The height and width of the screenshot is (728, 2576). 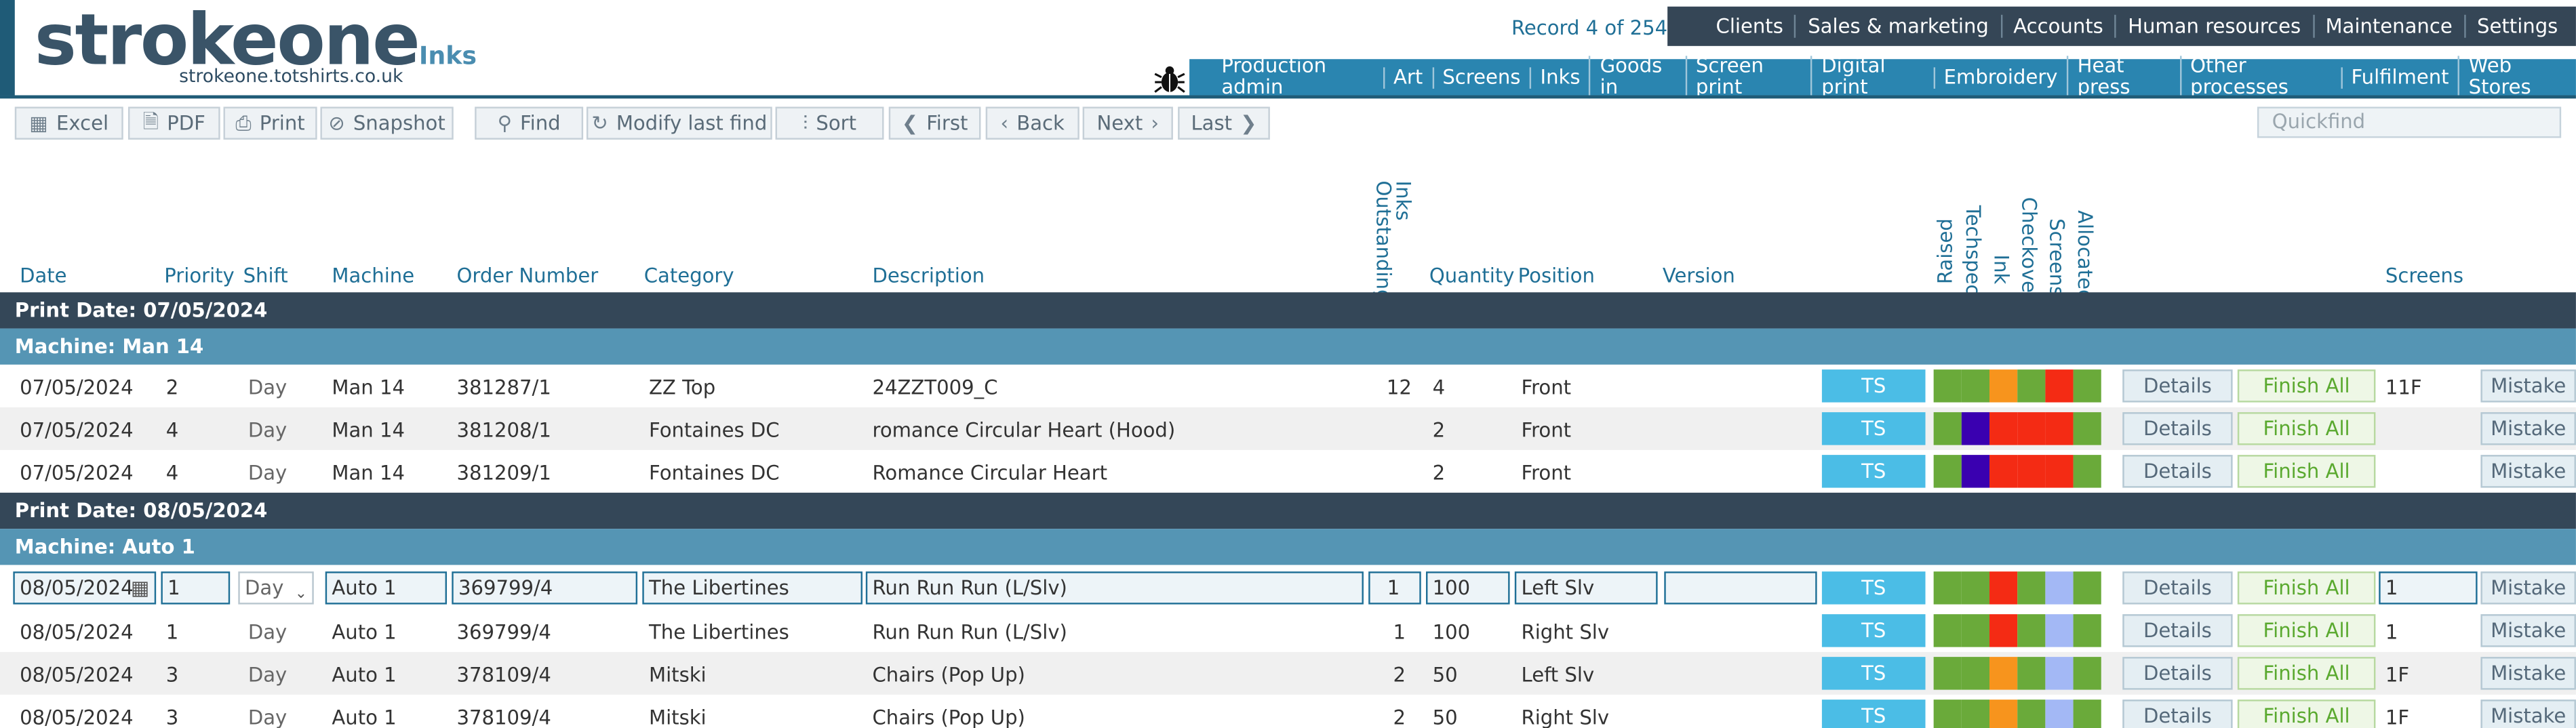 What do you see at coordinates (2259, 77) in the screenshot?
I see `nav-other-processes: Other processes` at bounding box center [2259, 77].